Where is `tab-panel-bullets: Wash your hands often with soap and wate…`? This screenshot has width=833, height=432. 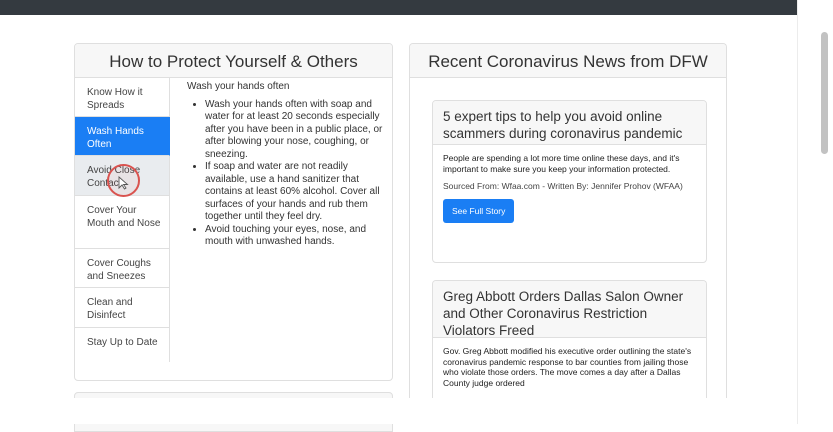 tab-panel-bullets: Wash your hands often with soap and wate… is located at coordinates (287, 174).